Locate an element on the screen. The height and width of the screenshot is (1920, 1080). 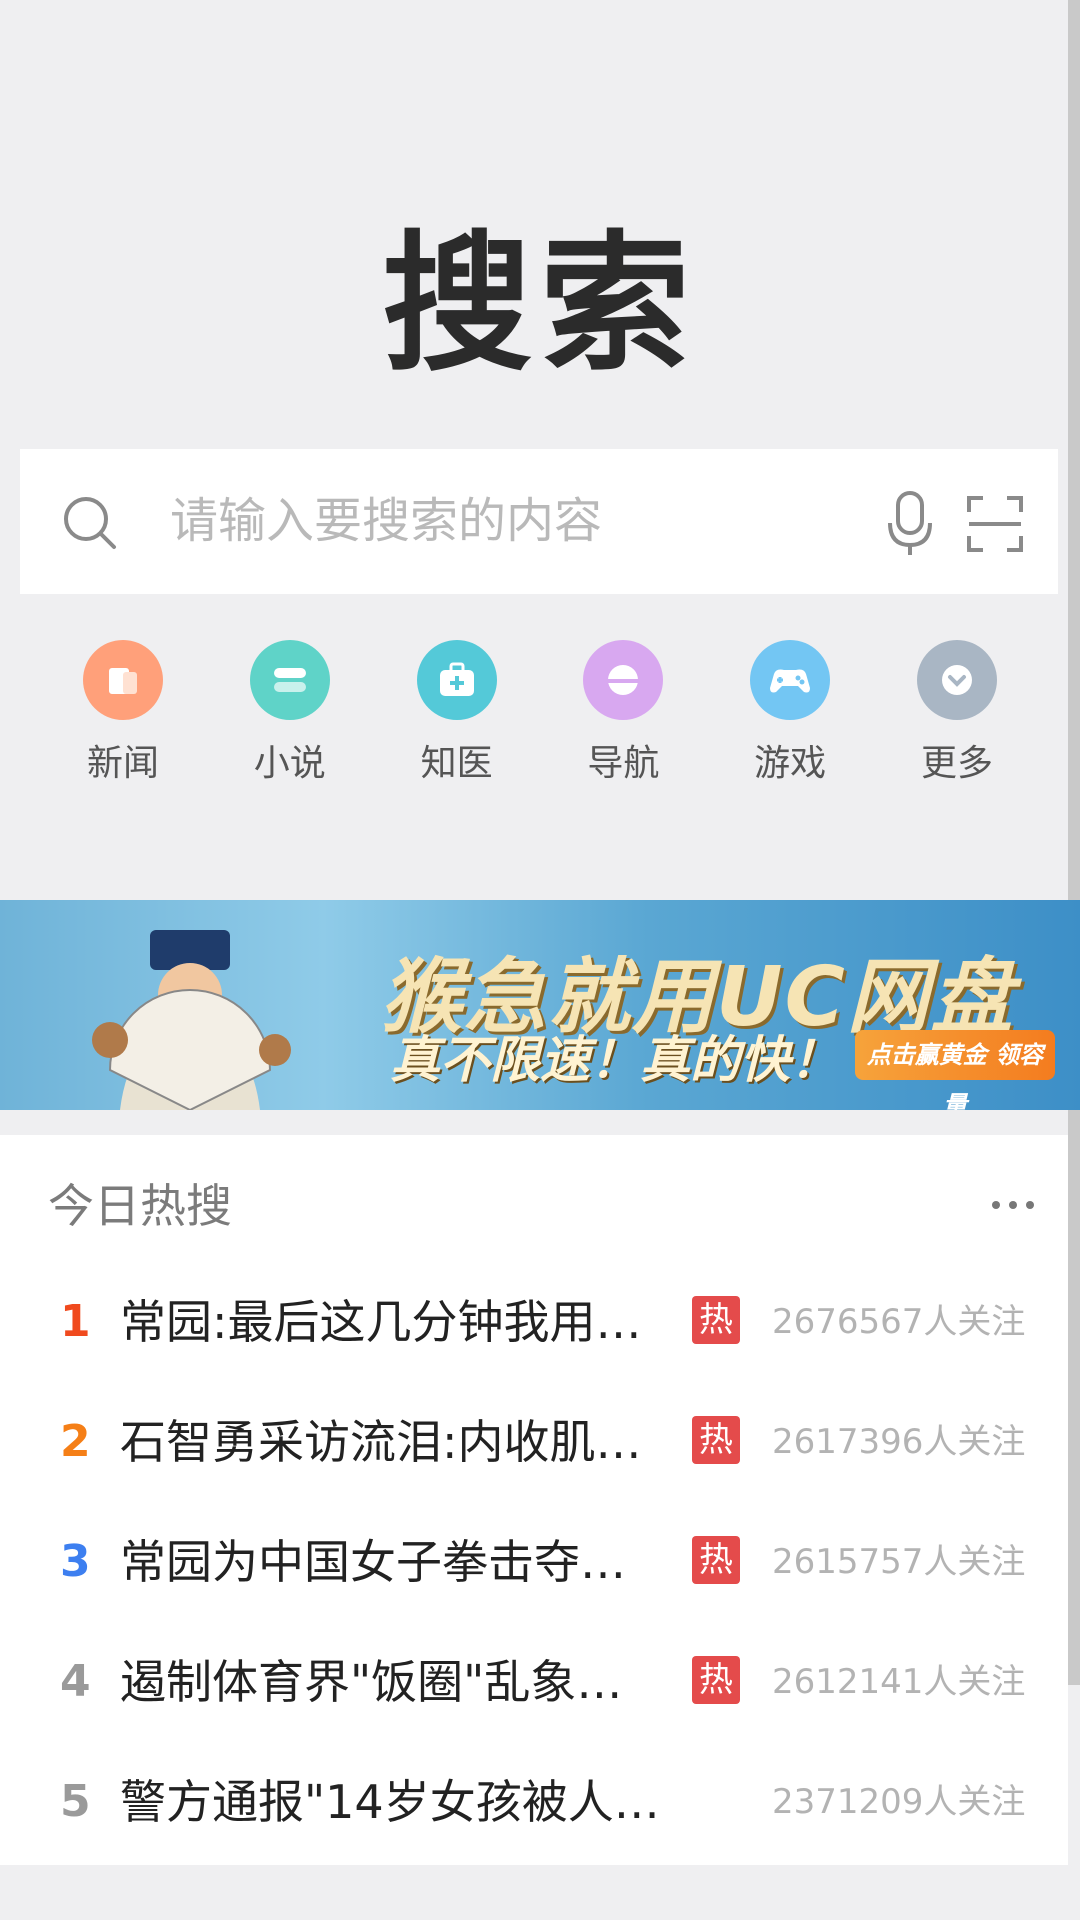
chevron-down-icon is located at coordinates (956, 680).